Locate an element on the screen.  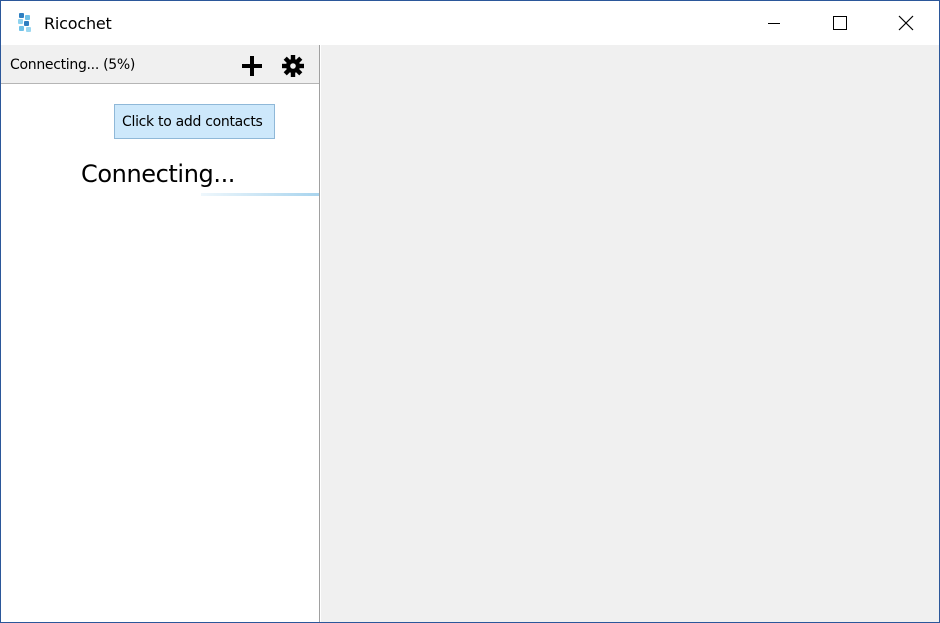
gear-icon is located at coordinates (293, 66).